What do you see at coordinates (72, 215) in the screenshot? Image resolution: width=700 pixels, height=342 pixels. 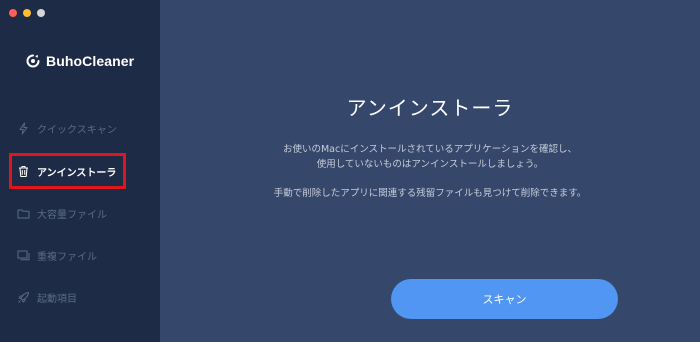 I see `sidebar-item-label: 大容量ファイル` at bounding box center [72, 215].